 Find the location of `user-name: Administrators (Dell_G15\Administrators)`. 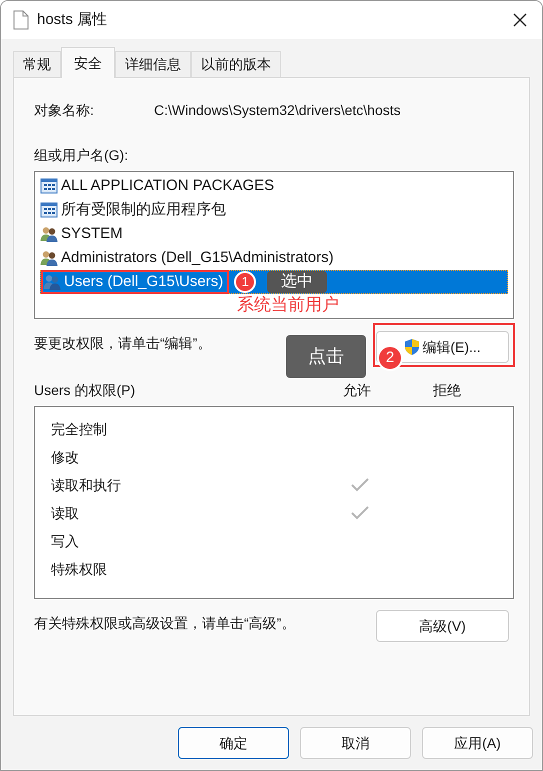

user-name: Administrators (Dell_G15\Administrators) is located at coordinates (197, 258).